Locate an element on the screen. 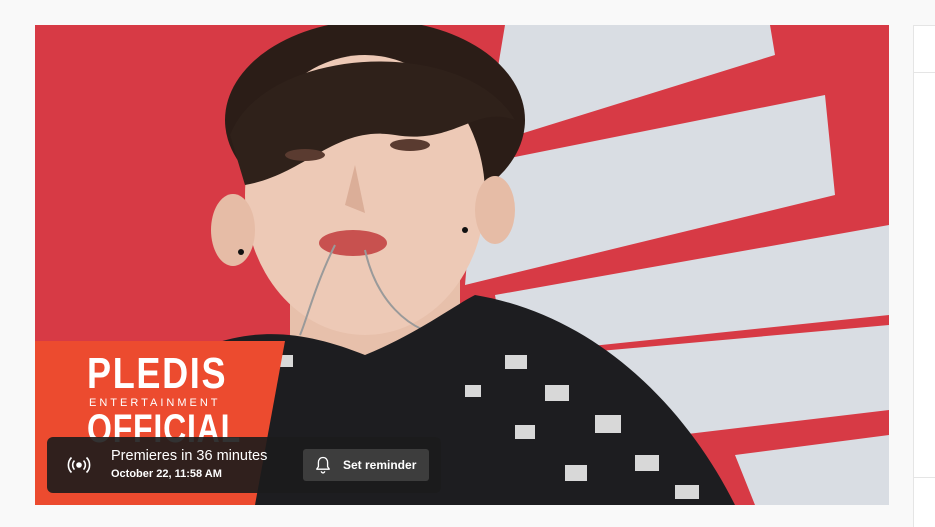 The height and width of the screenshot is (527, 935). live-broadcast-icon is located at coordinates (79, 465).